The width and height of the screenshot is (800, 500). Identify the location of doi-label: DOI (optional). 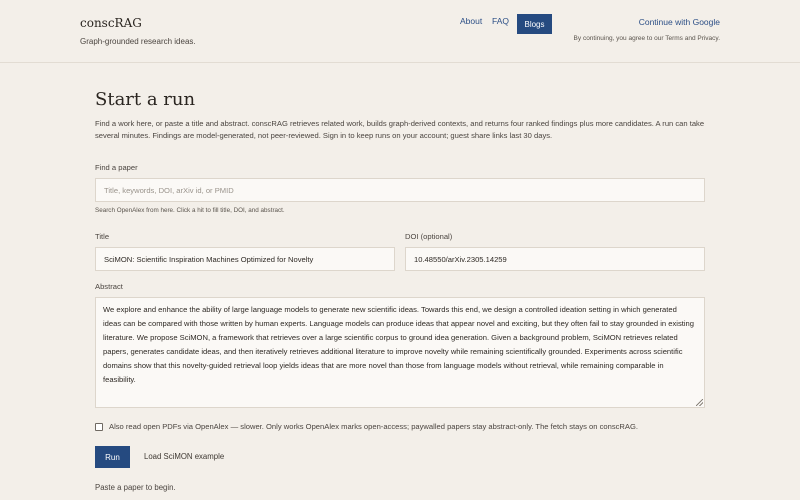
(429, 236).